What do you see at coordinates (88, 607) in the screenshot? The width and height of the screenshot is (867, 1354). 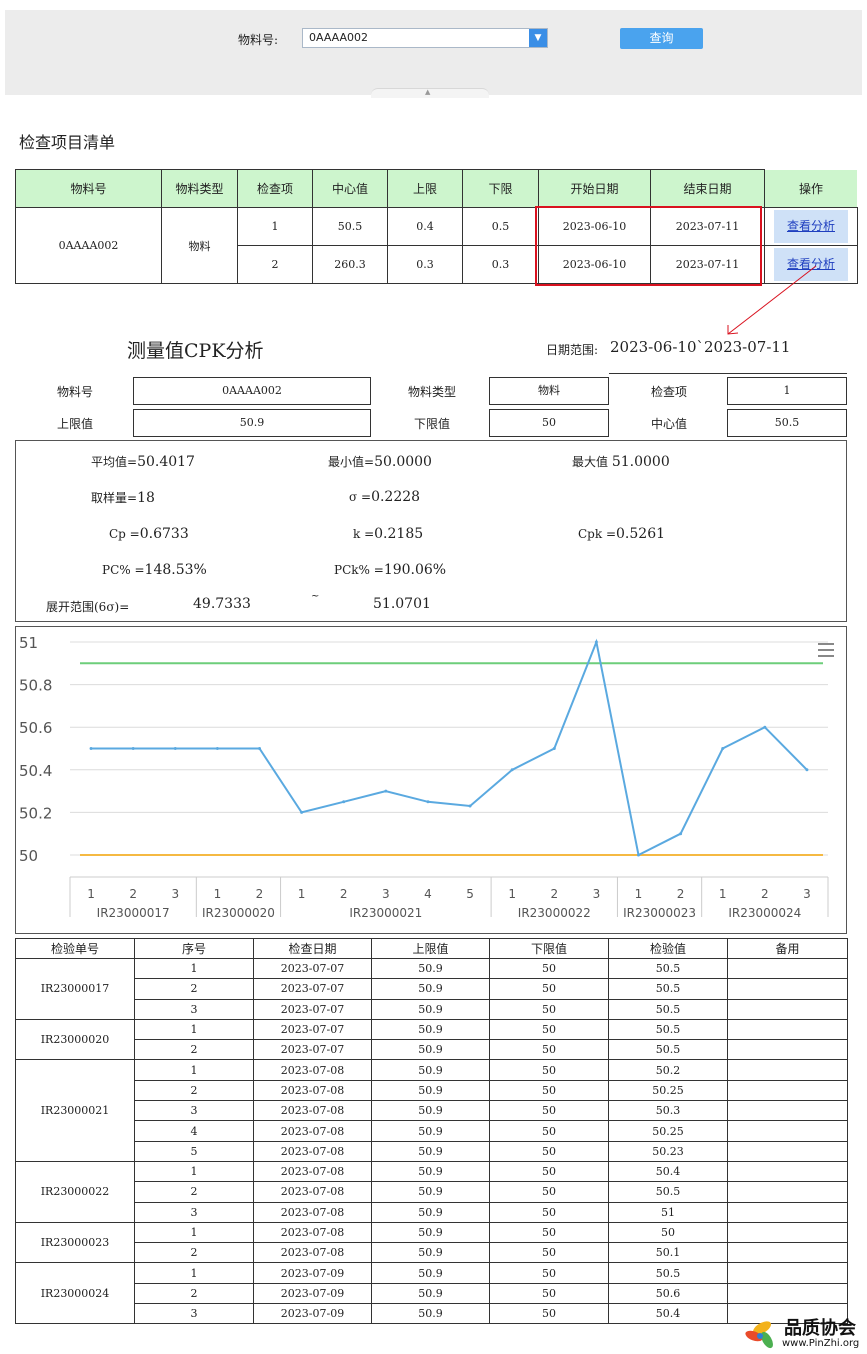 I see `stat-spread-label: 展开范围(6σ)=` at bounding box center [88, 607].